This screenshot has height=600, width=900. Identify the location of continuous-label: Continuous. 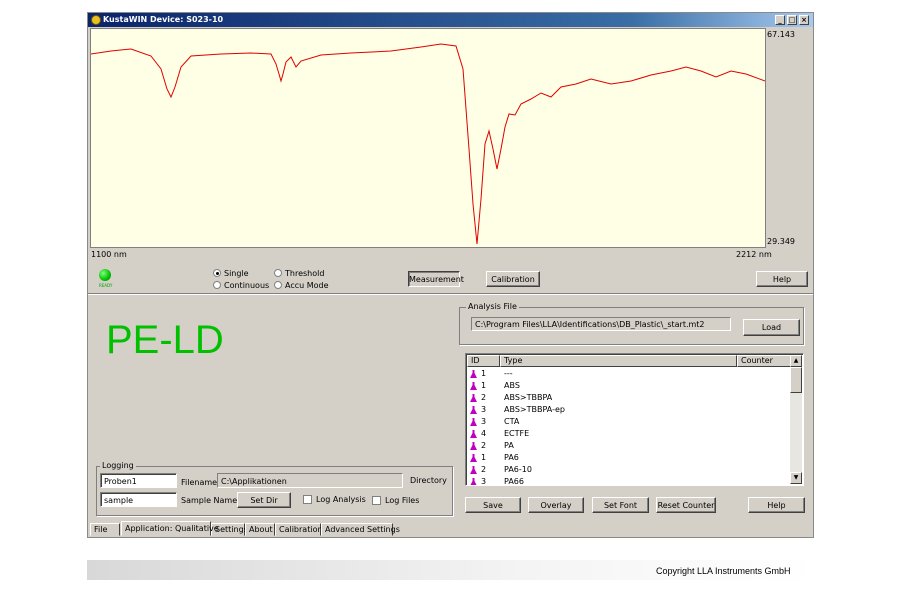
(247, 285).